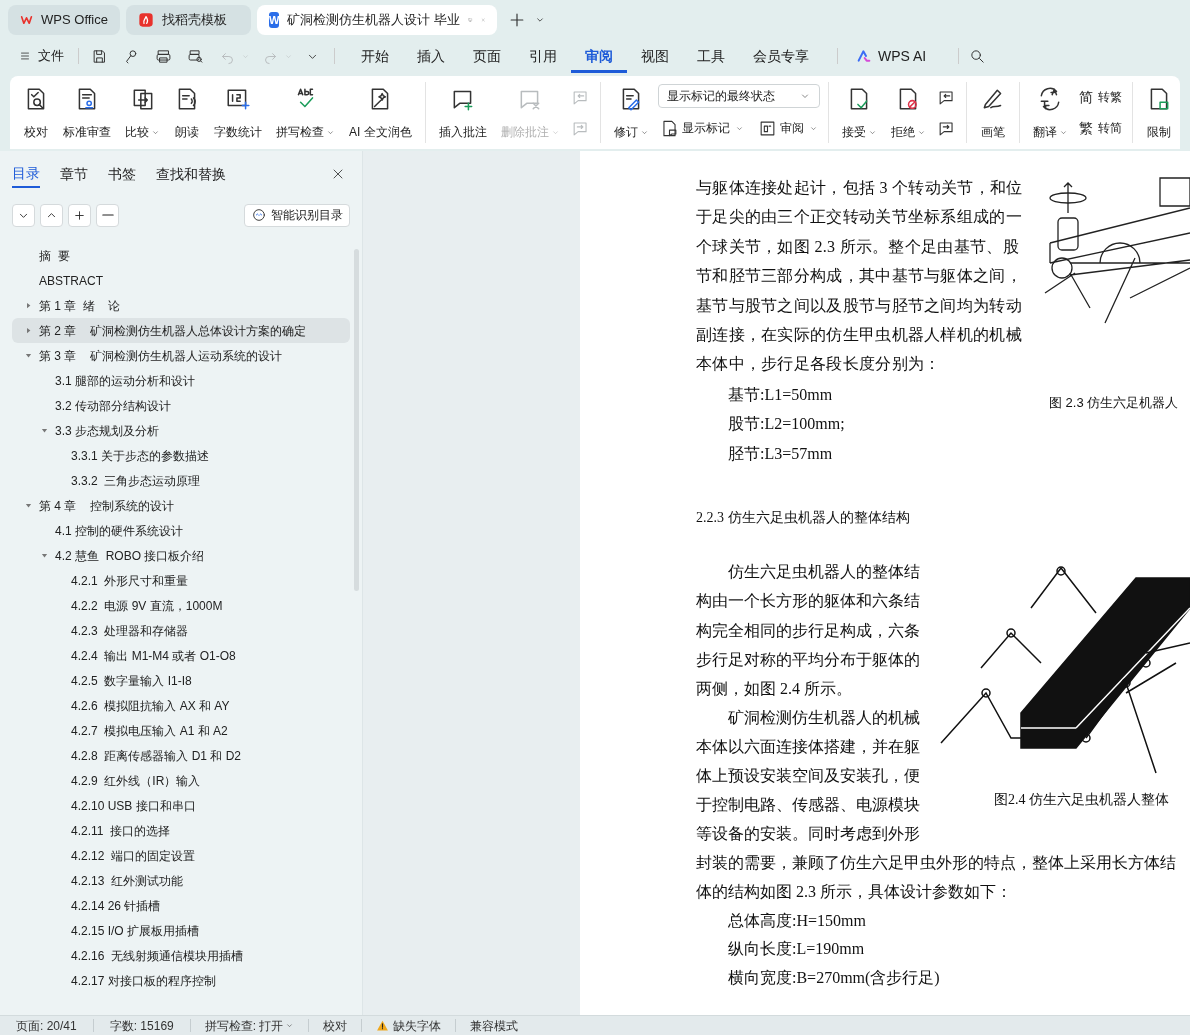 The height and width of the screenshot is (1035, 1190). What do you see at coordinates (181, 455) in the screenshot?
I see `outline-item: 3.3.1 关于步态的参数描述` at bounding box center [181, 455].